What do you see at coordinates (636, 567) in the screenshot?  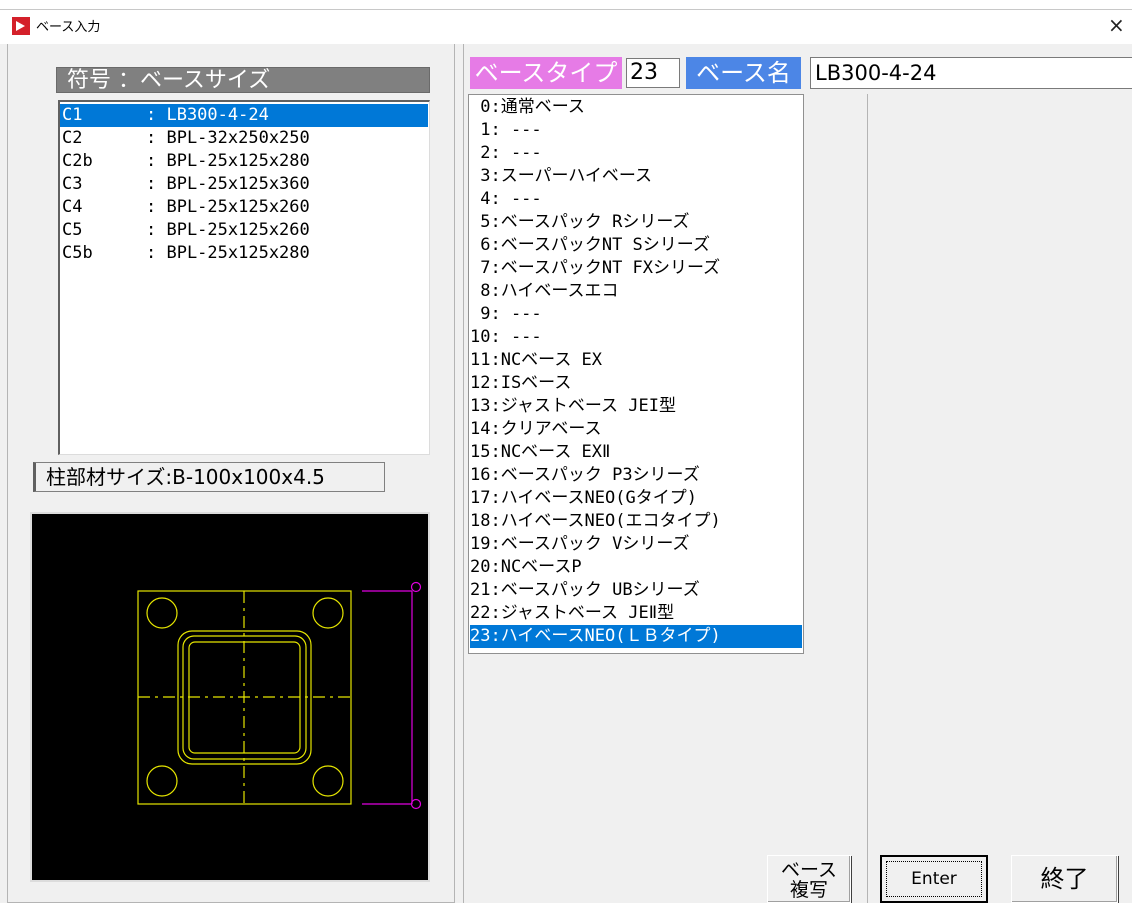 I see `base-type-option: 20:NCベースP` at bounding box center [636, 567].